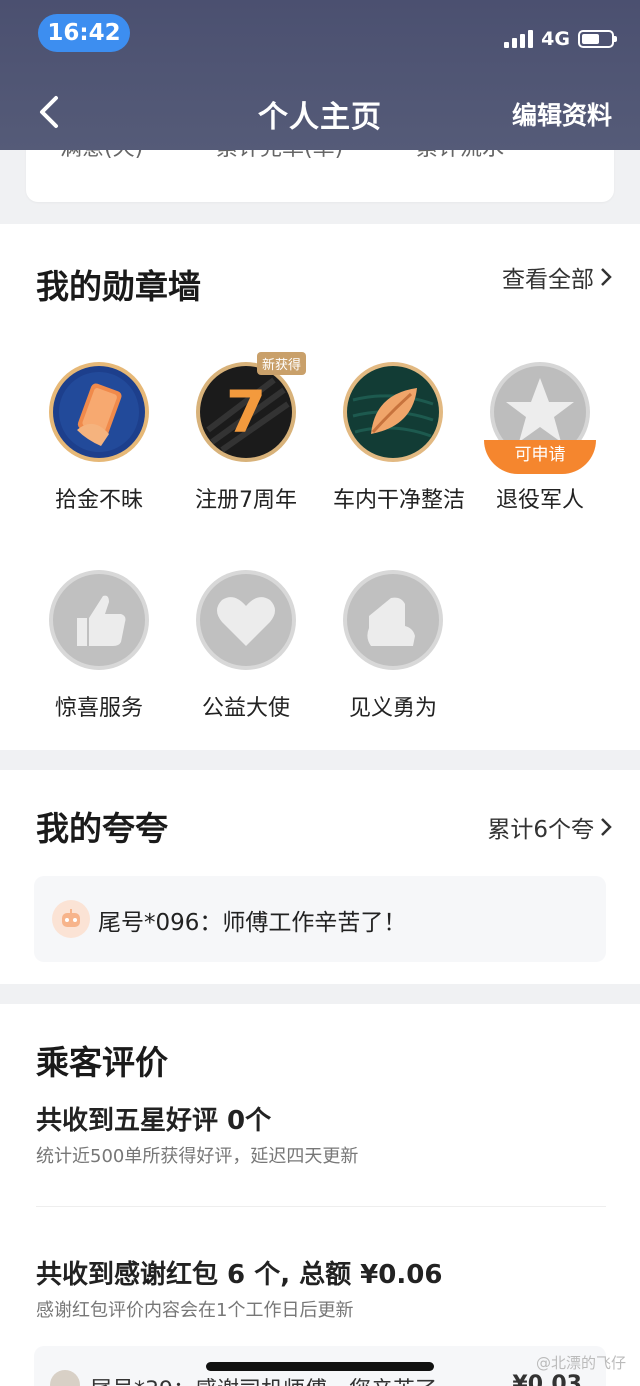  Describe the element at coordinates (246, 620) in the screenshot. I see `heart-medal-icon` at that location.